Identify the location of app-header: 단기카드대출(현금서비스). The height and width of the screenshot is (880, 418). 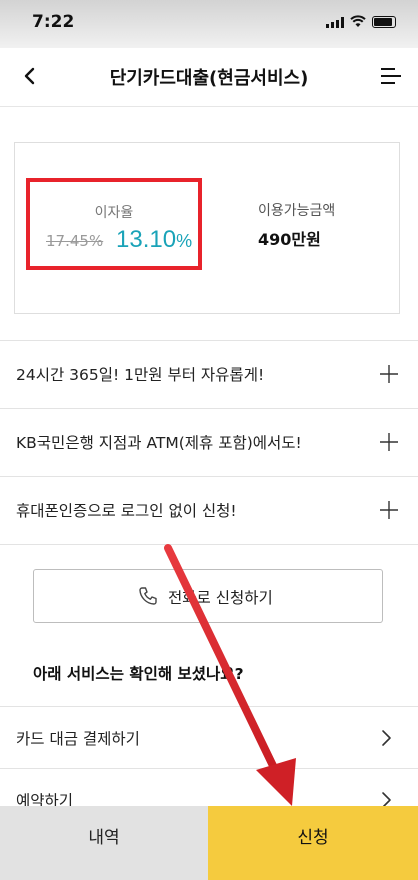
(209, 77).